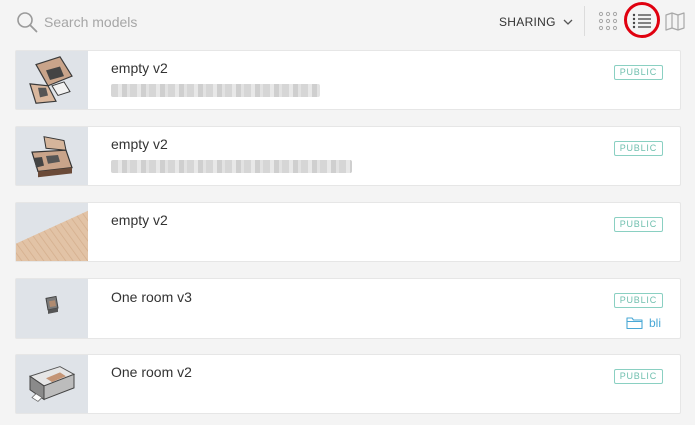 Image resolution: width=695 pixels, height=425 pixels. Describe the element at coordinates (634, 323) in the screenshot. I see `folder-icon` at that location.